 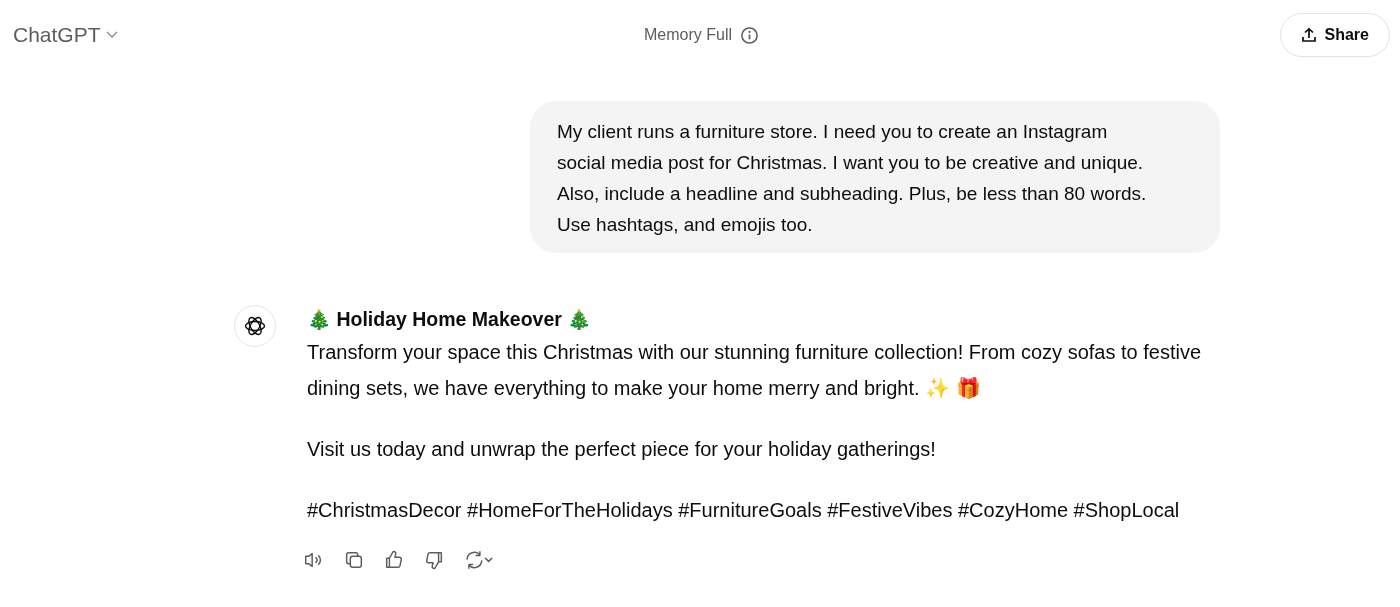 I want to click on info-icon, so click(x=749, y=35).